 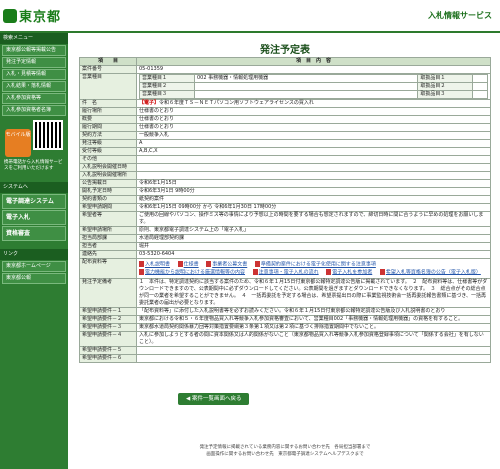 What do you see at coordinates (108, 339) in the screenshot?
I see `field-label: 希望申請要件－４` at bounding box center [108, 339].